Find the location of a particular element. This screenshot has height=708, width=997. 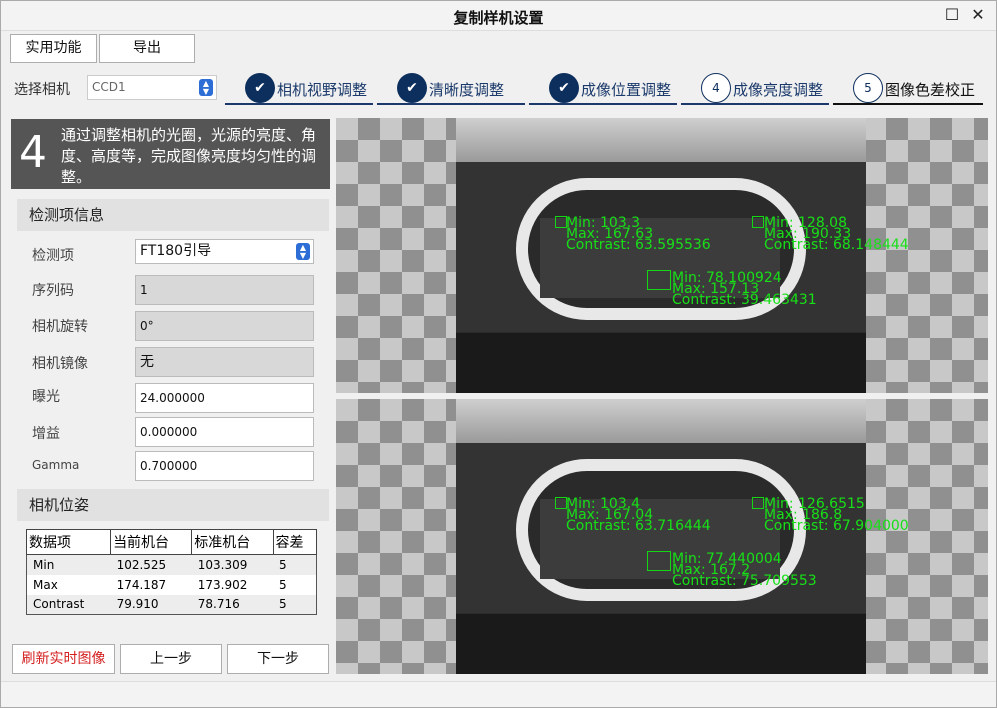

table-cell: 173.902 is located at coordinates (222, 584).